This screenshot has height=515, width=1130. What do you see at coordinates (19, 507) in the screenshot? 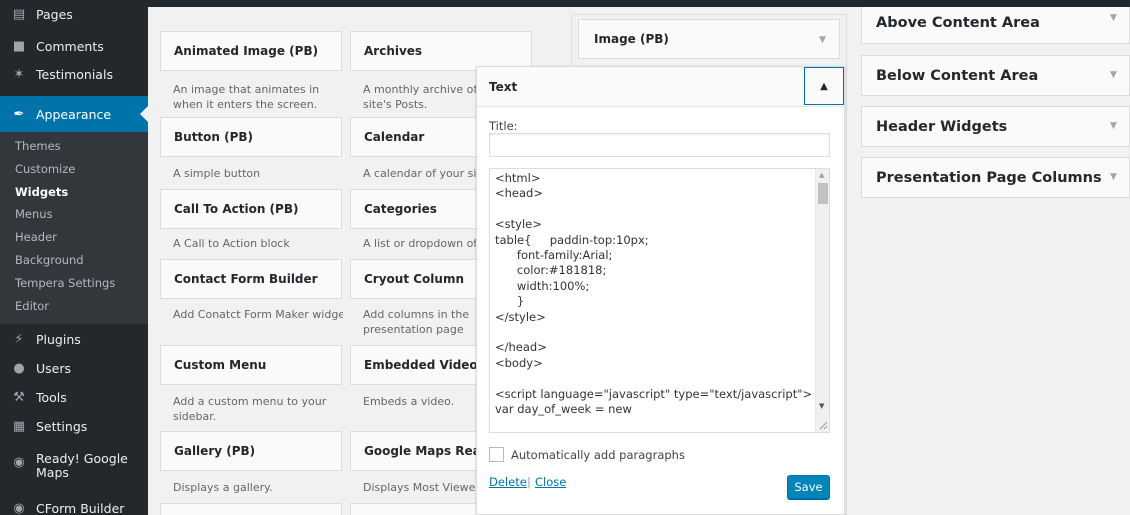
I see `cform-icon: ◉` at bounding box center [19, 507].